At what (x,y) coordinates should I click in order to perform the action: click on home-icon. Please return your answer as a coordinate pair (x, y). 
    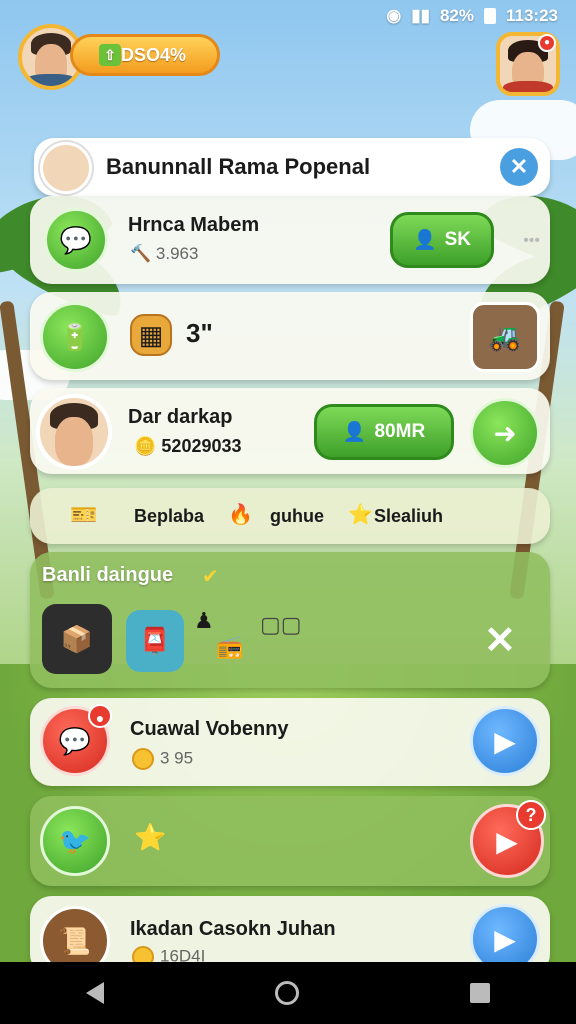
    Looking at the image, I should click on (286, 993).